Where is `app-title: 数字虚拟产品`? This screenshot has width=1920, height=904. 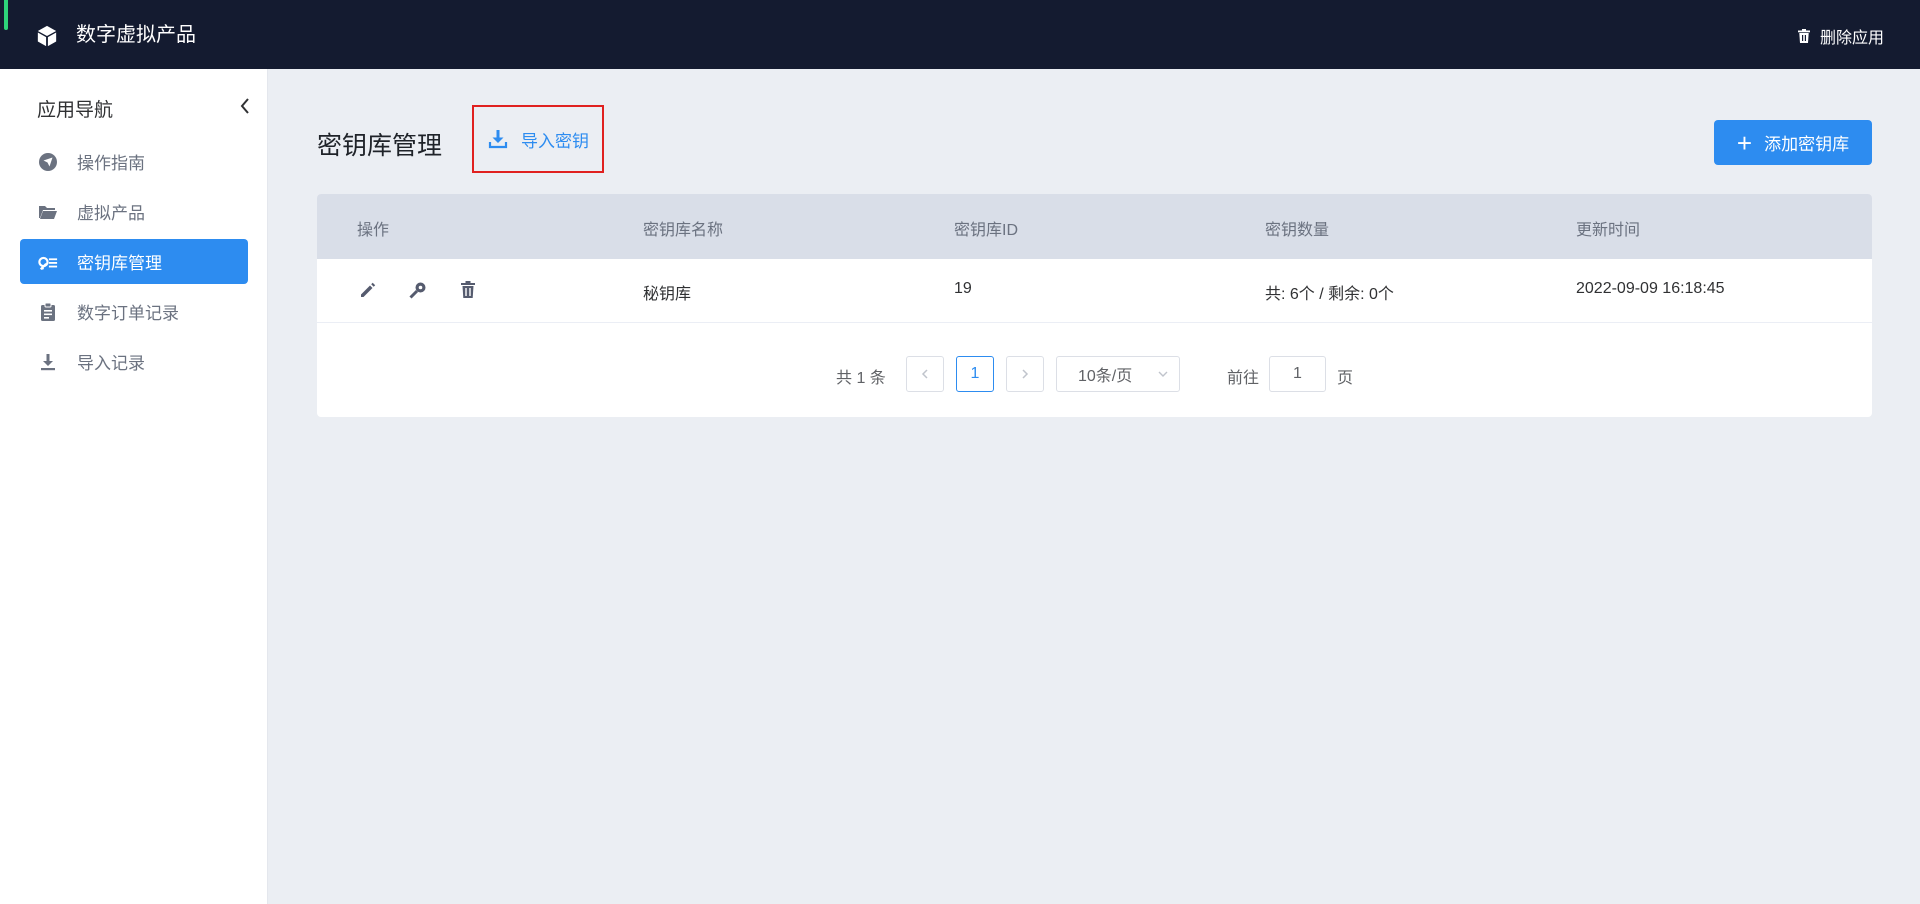
app-title: 数字虚拟产品 is located at coordinates (136, 35).